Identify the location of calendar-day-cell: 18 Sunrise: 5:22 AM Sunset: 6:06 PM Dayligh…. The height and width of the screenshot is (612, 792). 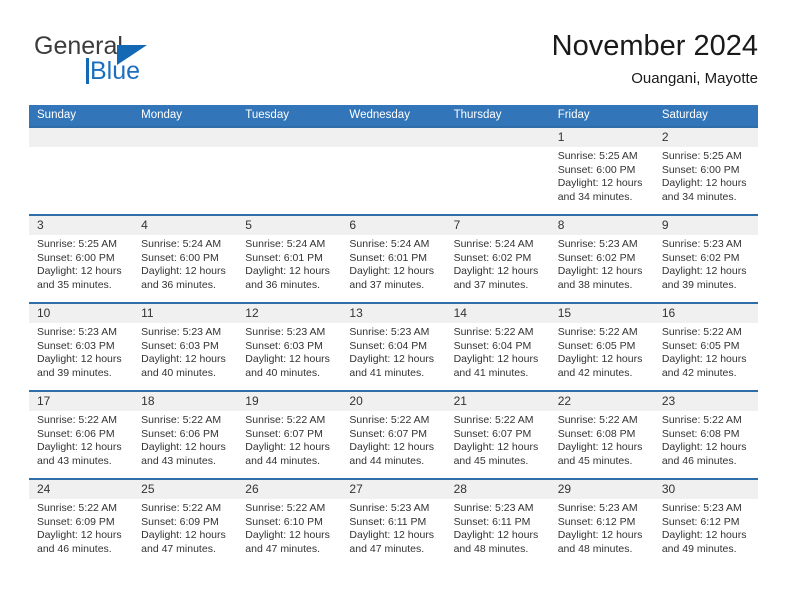
(185, 435).